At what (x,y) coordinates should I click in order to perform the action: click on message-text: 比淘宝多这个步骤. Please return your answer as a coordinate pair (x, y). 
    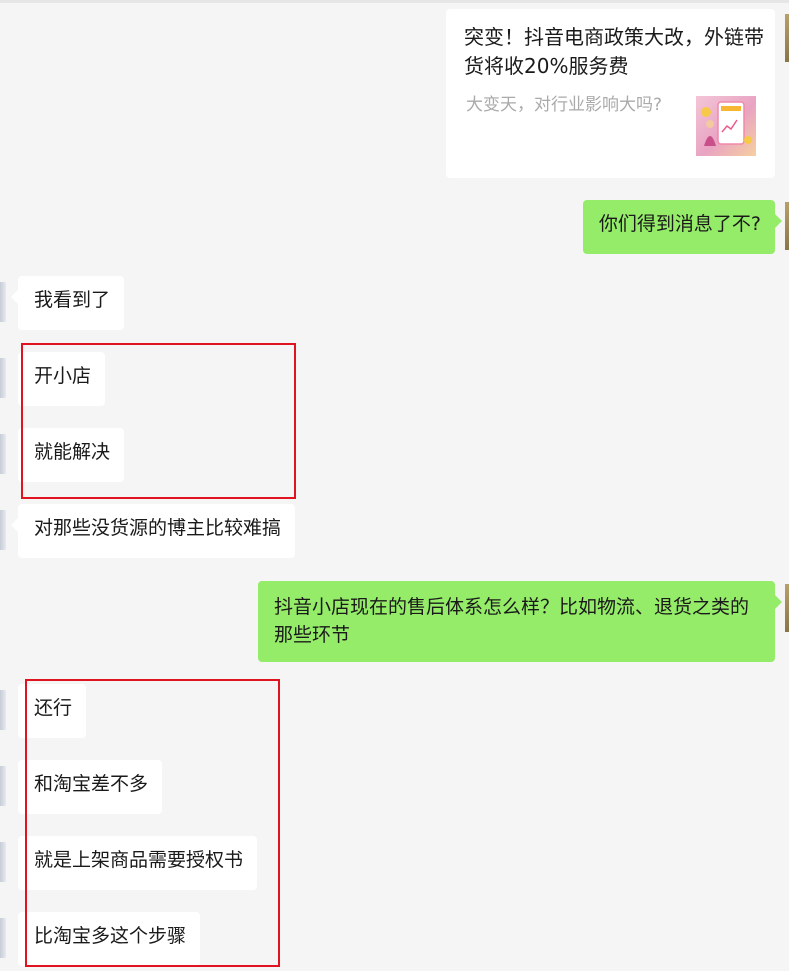
    Looking at the image, I should click on (110, 936).